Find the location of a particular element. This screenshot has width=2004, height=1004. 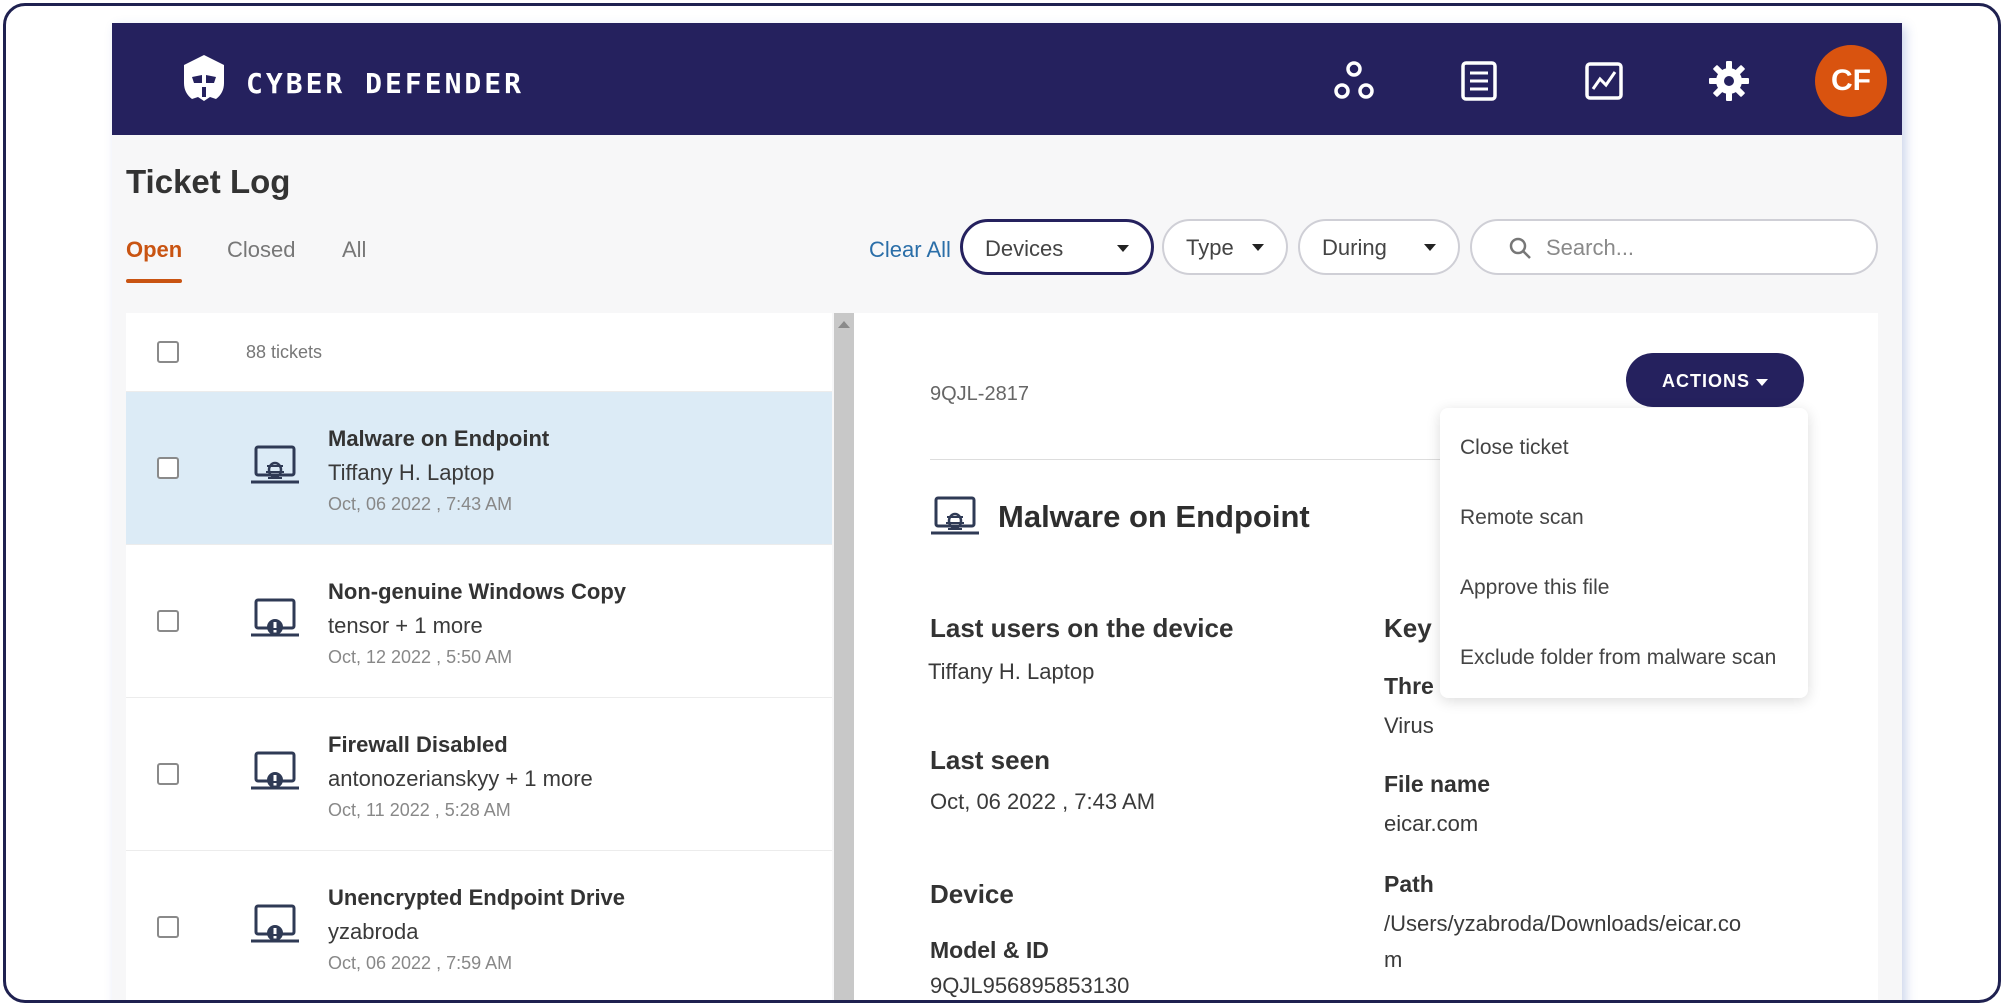

menu-item-approve-file: Approve this file is located at coordinates (1534, 588).